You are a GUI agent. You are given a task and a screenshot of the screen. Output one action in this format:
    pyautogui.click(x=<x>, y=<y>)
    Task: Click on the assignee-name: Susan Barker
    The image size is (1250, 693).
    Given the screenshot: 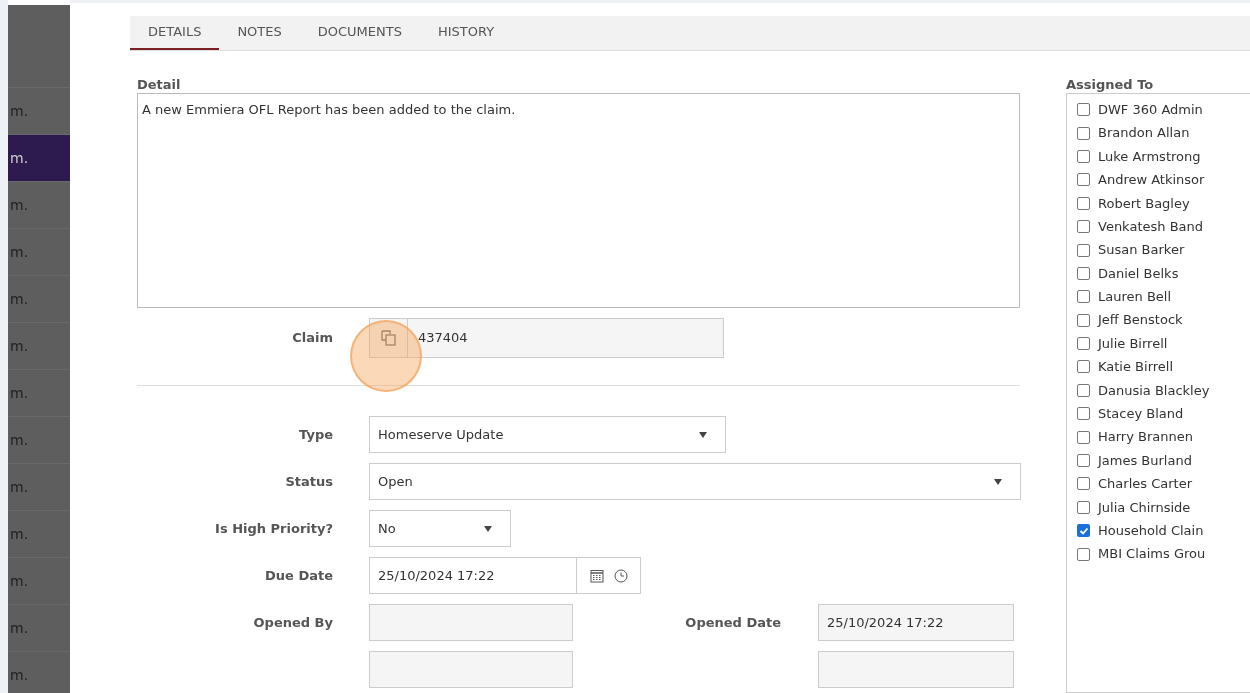 What is the action you would take?
    pyautogui.click(x=1141, y=250)
    